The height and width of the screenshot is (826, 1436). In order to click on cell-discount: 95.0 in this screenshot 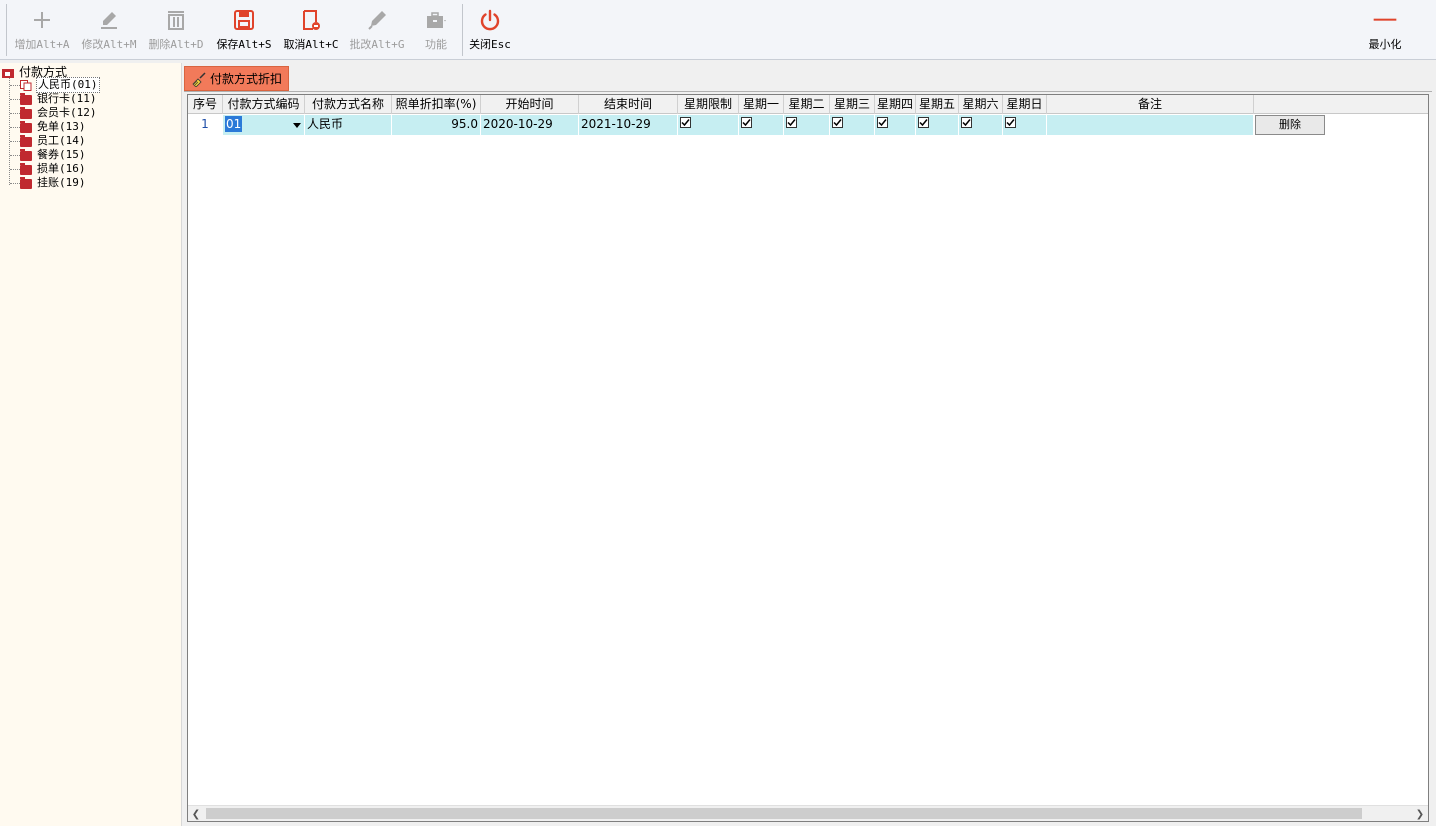, I will do `click(436, 125)`.